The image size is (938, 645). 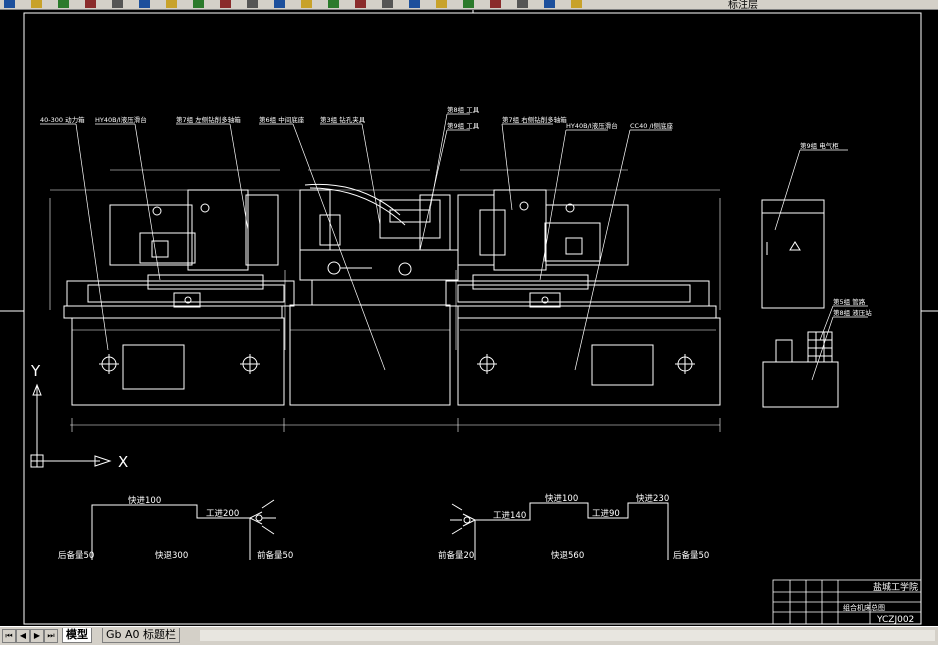 I want to click on designcenter-icon, so click(x=441, y=4).